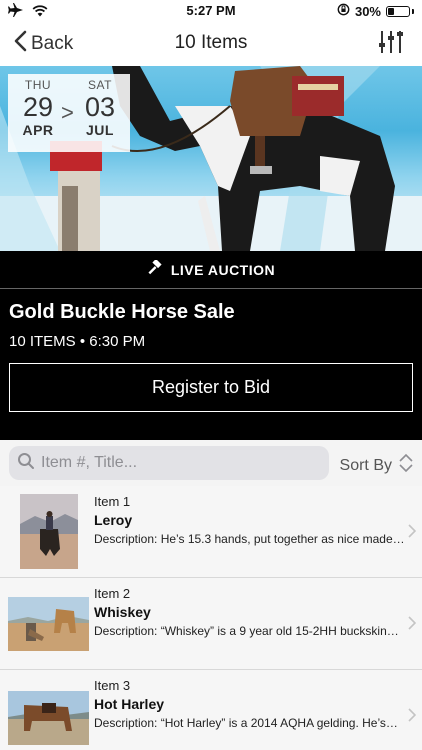 Image resolution: width=422 pixels, height=750 pixels. Describe the element at coordinates (211, 387) in the screenshot. I see `register-to-bid-button: Register to Bid` at that location.